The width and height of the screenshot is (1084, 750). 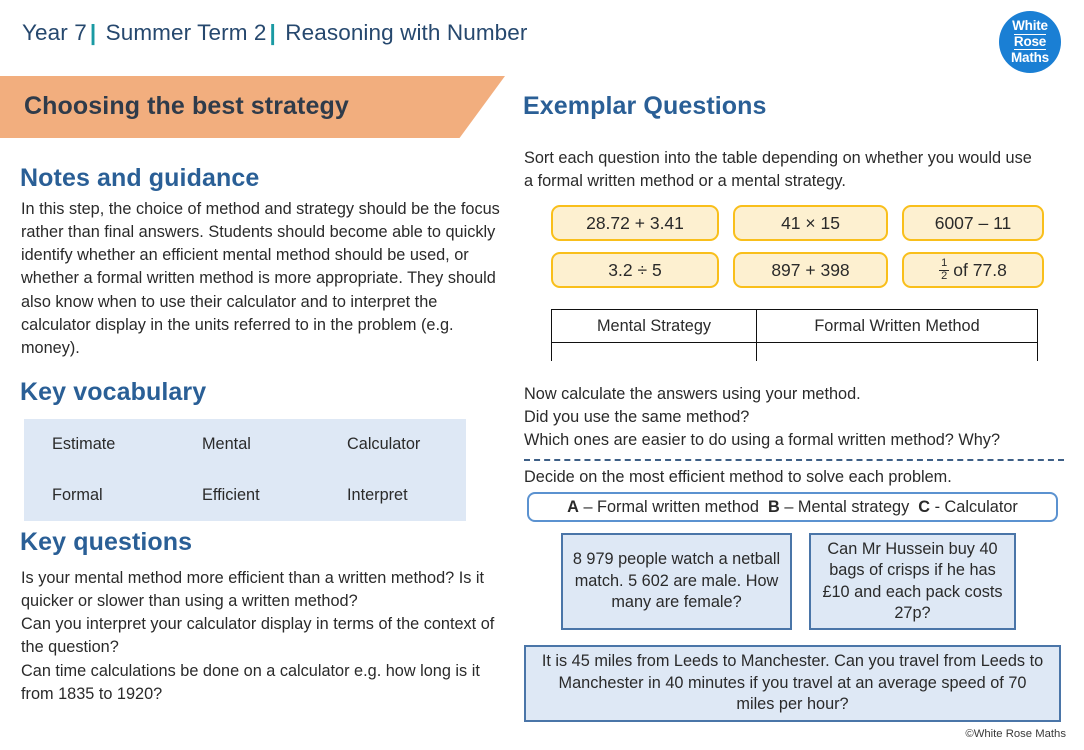 I want to click on breadcrumb-term: Summer Term 2, so click(x=186, y=32).